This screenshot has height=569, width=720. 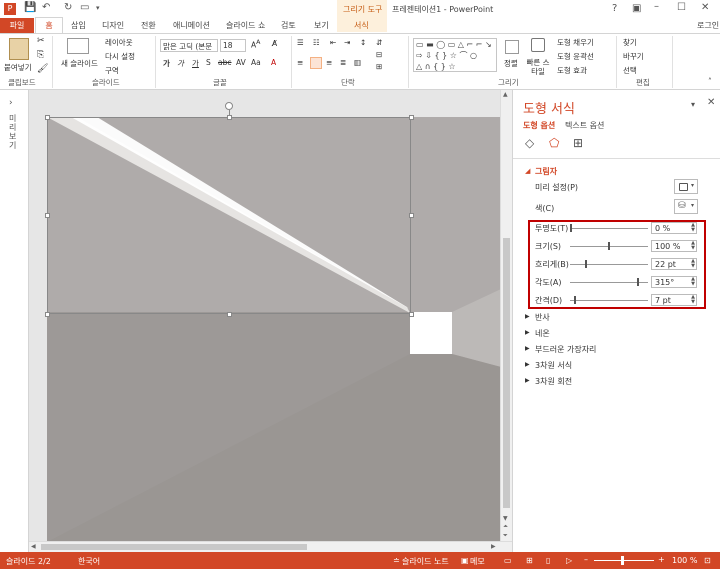 I want to click on shape-fill-button: 도형 채우기, so click(x=575, y=42).